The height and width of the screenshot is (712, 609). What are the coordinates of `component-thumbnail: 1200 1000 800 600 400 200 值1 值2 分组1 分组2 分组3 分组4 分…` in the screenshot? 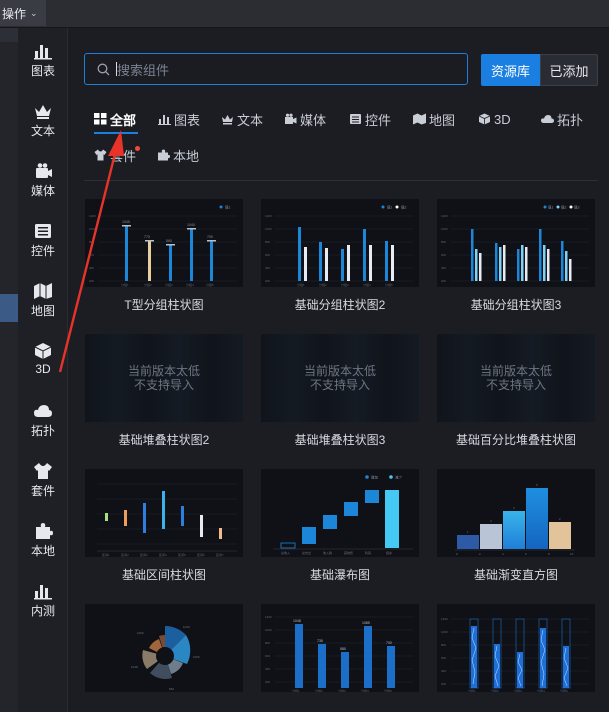 It's located at (340, 243).